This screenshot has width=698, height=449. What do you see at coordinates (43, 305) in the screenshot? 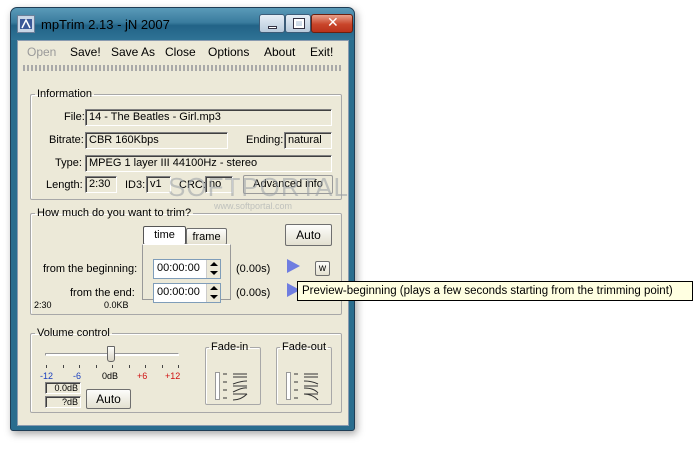
I see `total-length: 2:30` at bounding box center [43, 305].